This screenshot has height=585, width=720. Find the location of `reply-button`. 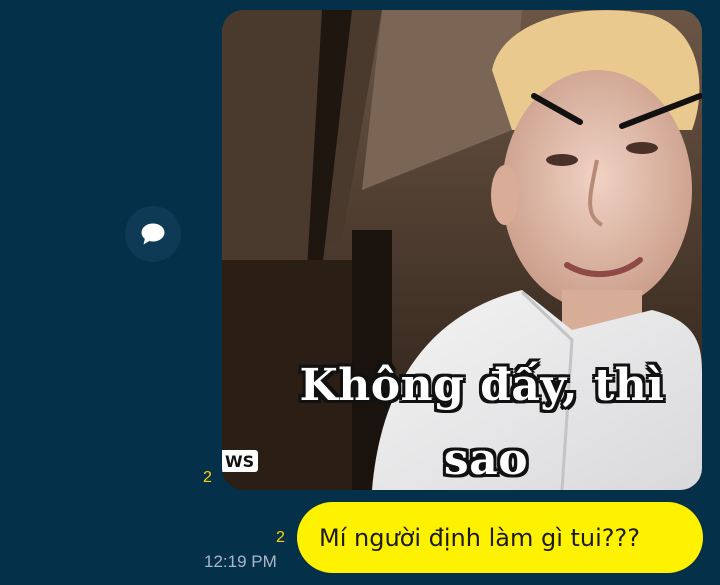

reply-button is located at coordinates (153, 234).